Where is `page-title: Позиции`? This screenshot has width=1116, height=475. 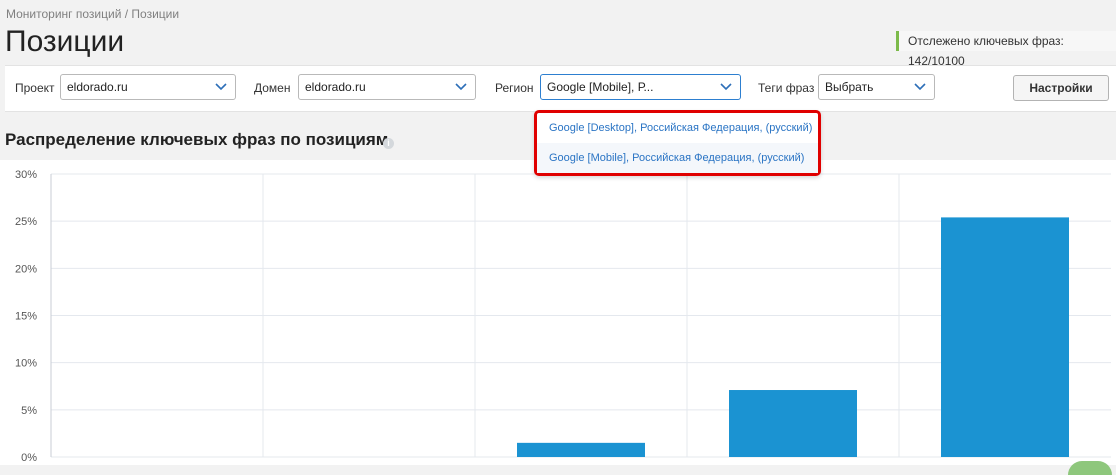
page-title: Позиции is located at coordinates (65, 41).